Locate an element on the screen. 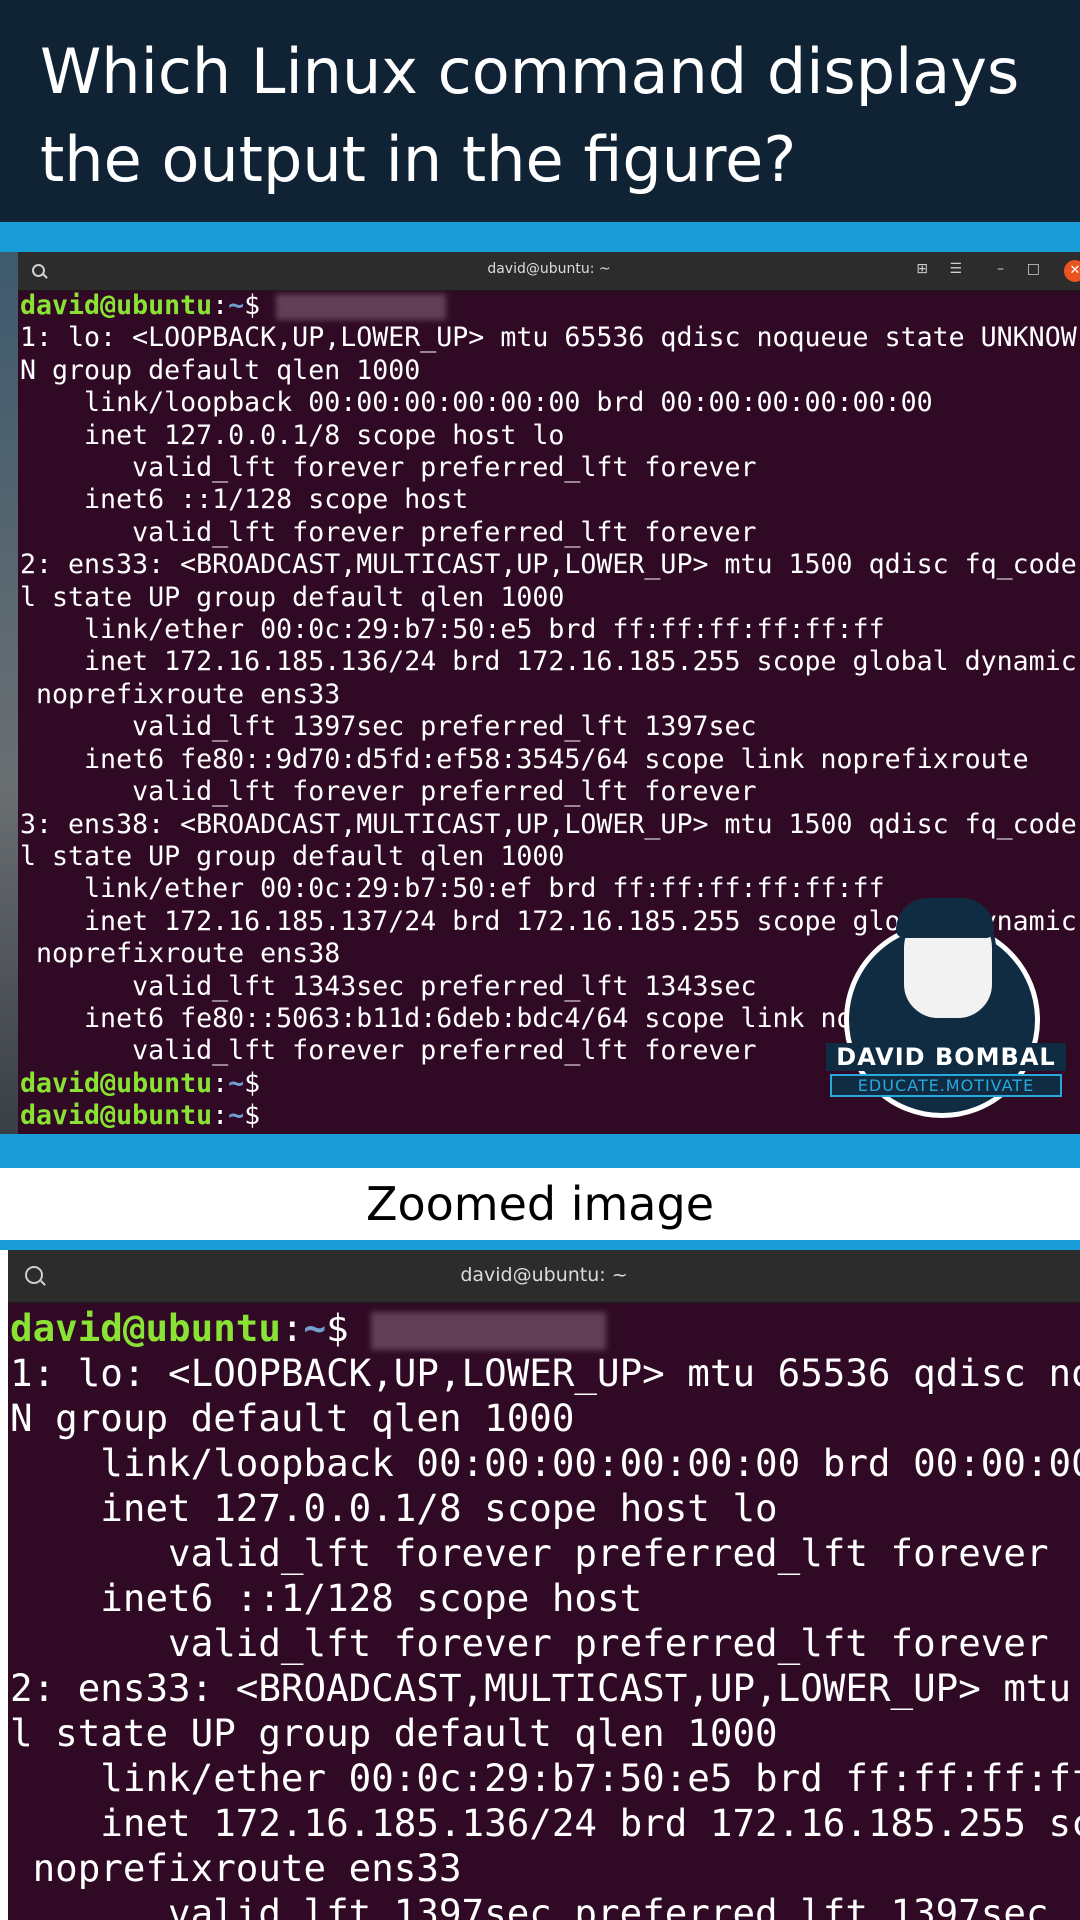 The height and width of the screenshot is (1920, 1080). desktop-background is located at coordinates (9, 693).